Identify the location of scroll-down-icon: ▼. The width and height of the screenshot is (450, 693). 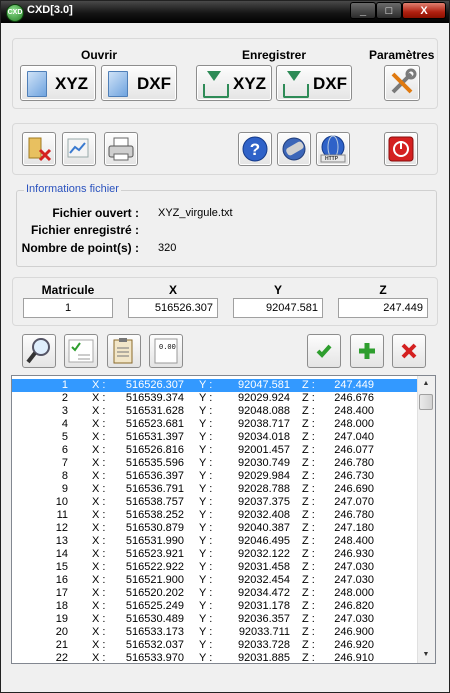
(426, 655).